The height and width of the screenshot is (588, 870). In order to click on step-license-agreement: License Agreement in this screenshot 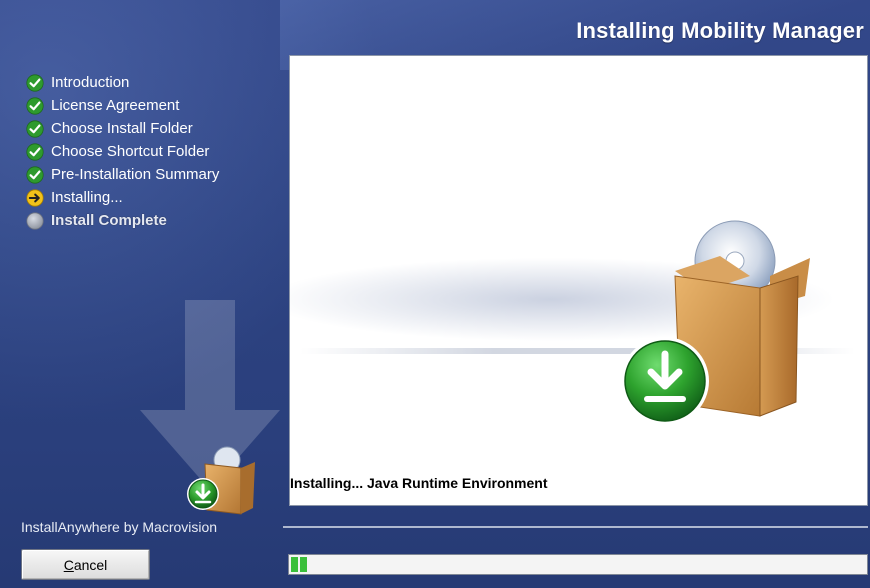, I will do `click(122, 105)`.